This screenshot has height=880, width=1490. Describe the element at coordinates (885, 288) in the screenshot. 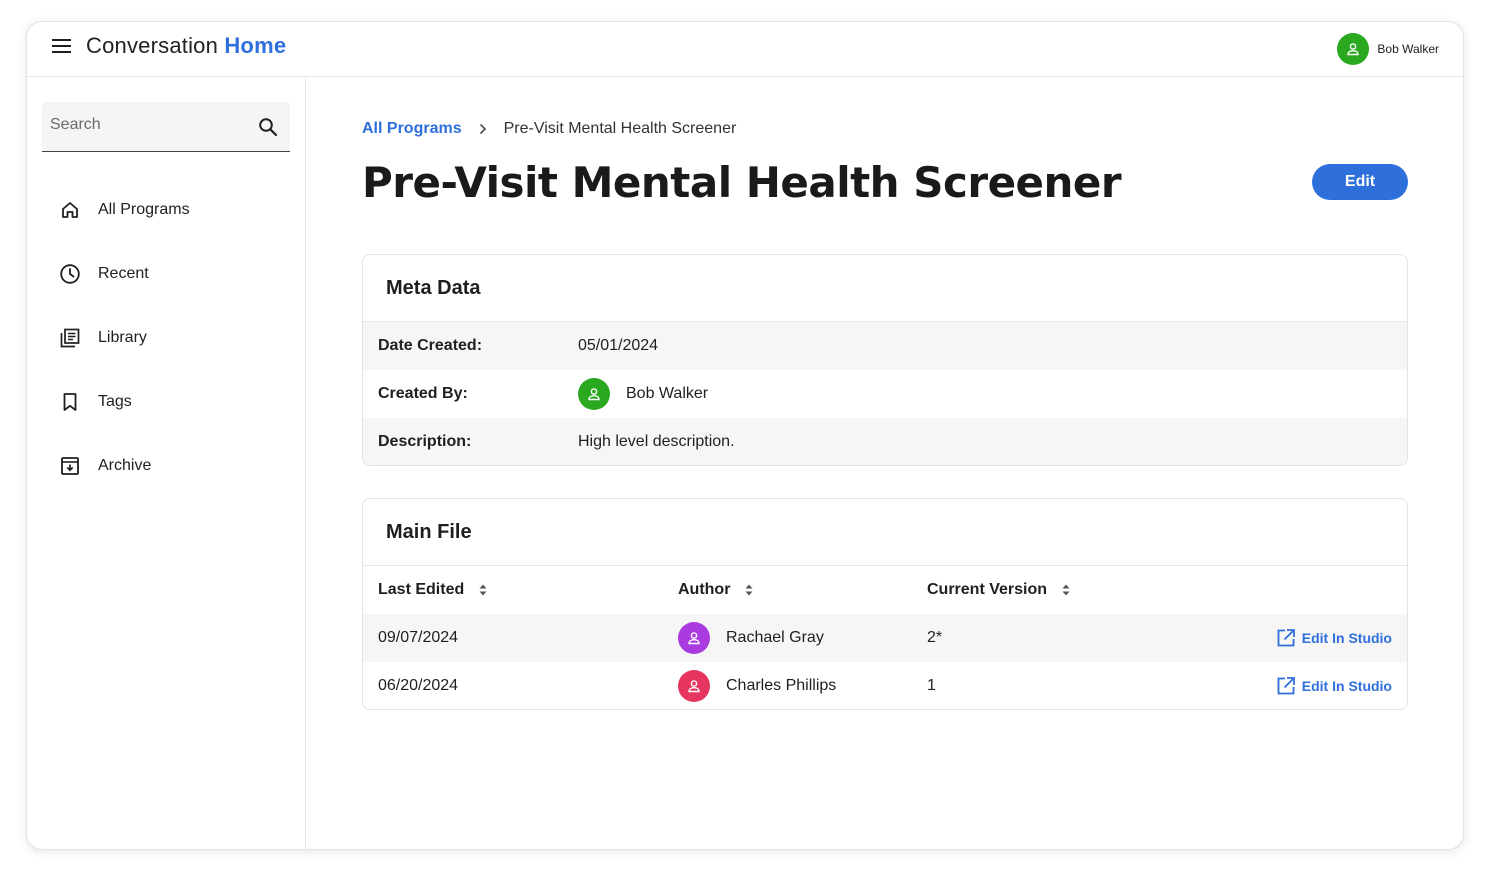

I see `meta-data-heading: Meta Data` at that location.